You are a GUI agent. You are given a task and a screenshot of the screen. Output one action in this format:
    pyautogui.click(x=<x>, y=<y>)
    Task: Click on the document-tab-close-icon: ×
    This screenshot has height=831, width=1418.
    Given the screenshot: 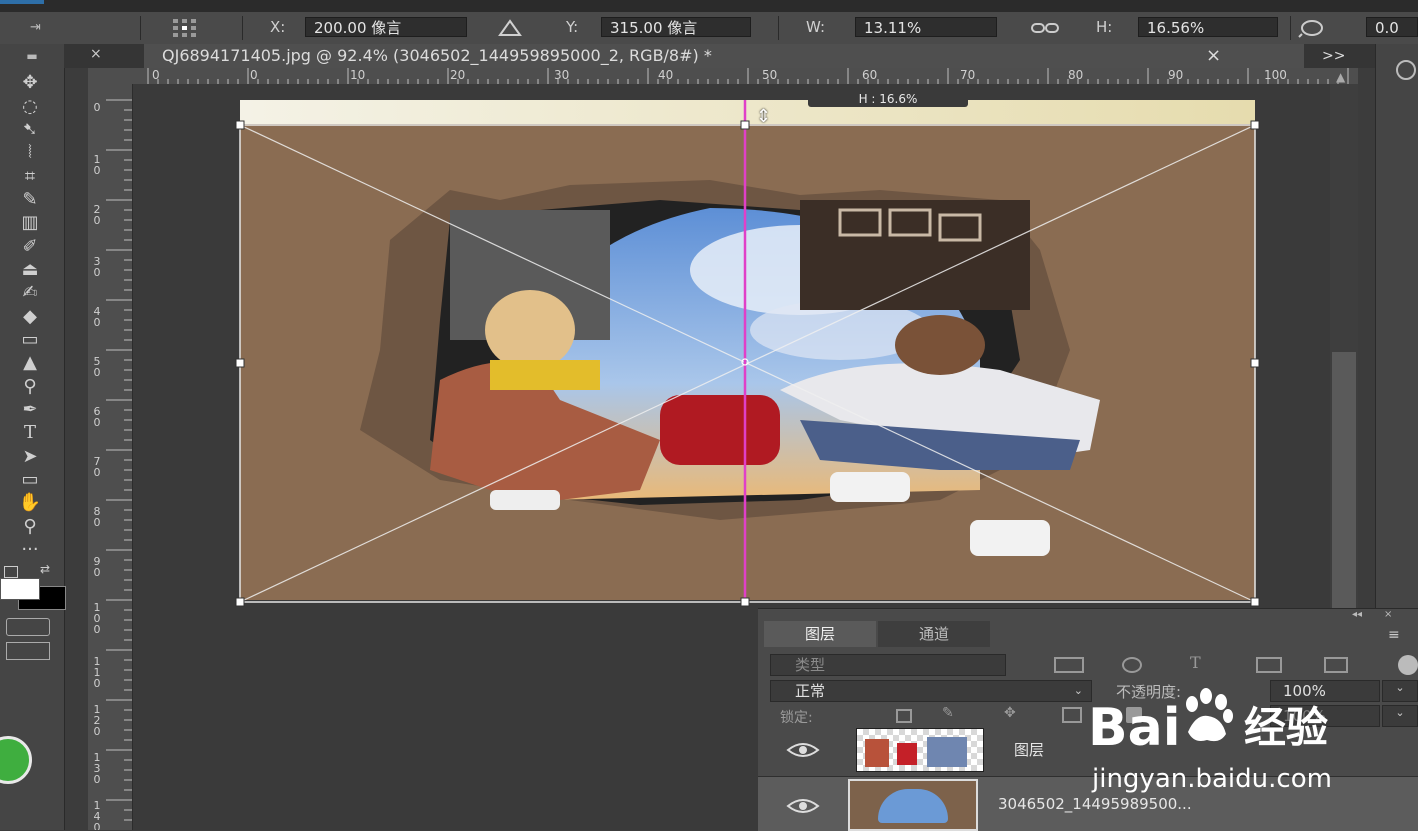 What is the action you would take?
    pyautogui.click(x=1216, y=56)
    